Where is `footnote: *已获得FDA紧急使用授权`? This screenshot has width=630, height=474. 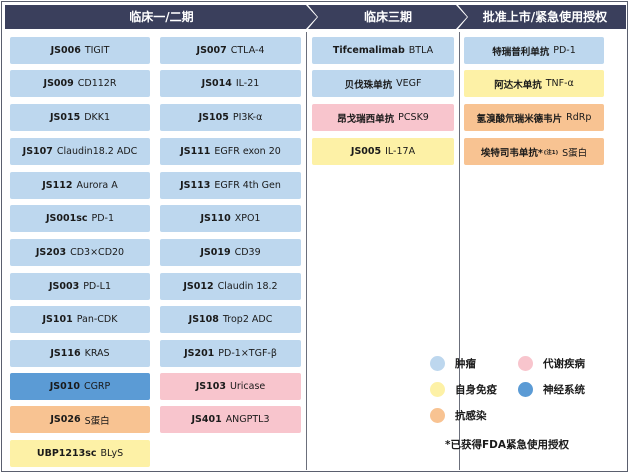 footnote: *已获得FDA紧急使用授权 is located at coordinates (507, 445).